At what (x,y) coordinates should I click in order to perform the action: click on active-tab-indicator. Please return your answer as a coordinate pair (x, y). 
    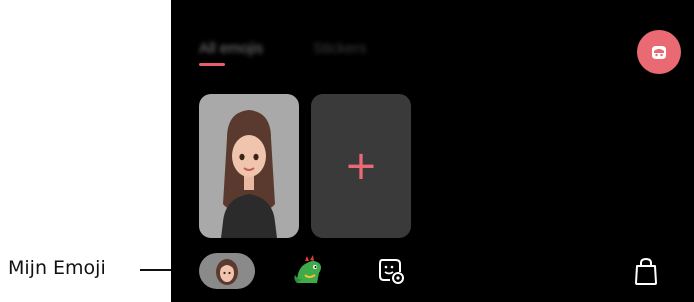
    Looking at the image, I should click on (212, 64).